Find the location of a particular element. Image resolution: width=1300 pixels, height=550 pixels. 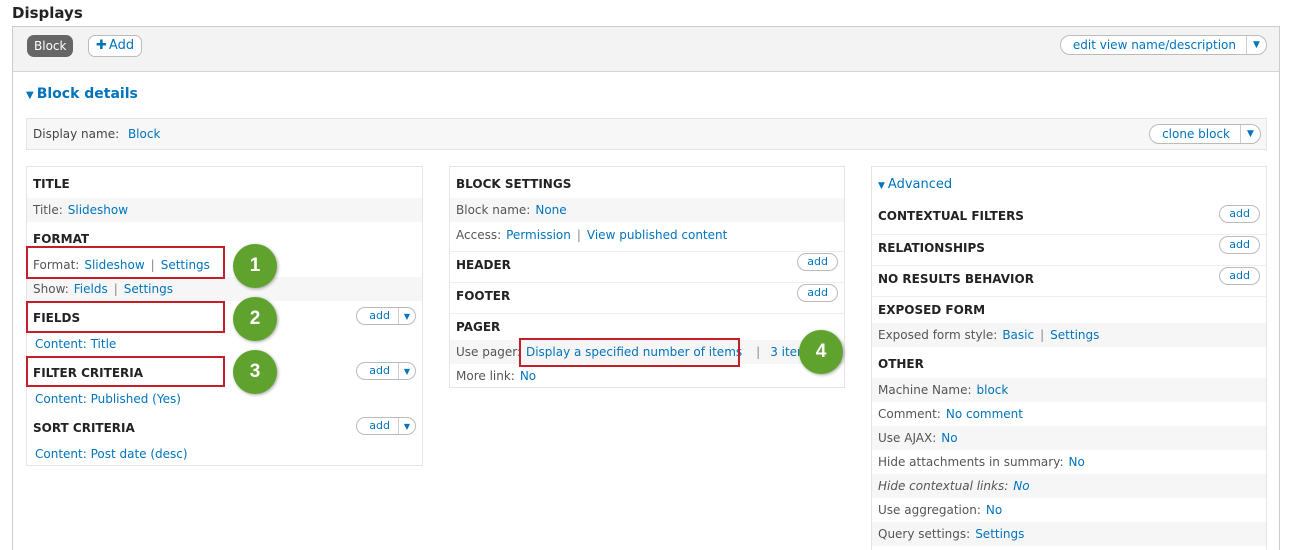

exposed-form-heading: EXPOSED FORM is located at coordinates (1069, 309).